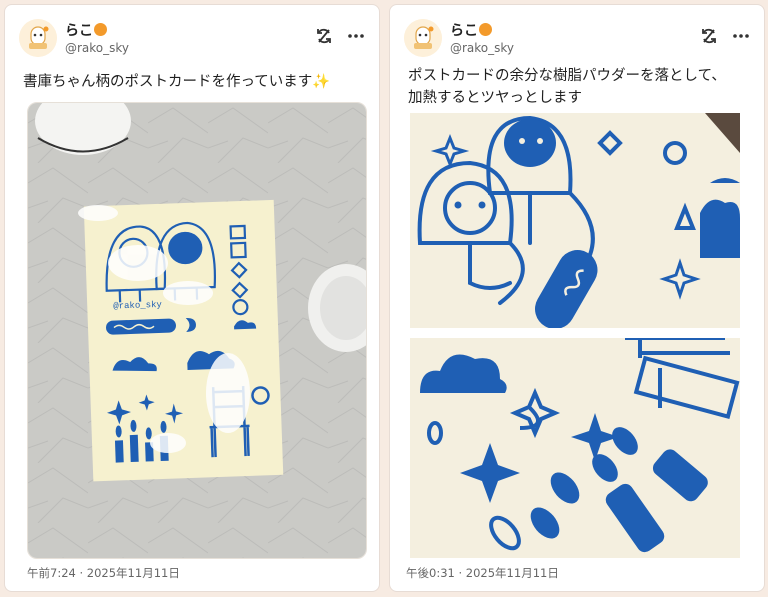  Describe the element at coordinates (579, 87) in the screenshot. I see `post-text: ポストカードの余分な樹脂パウダーを落として、 加熱するとツヤっとします` at that location.